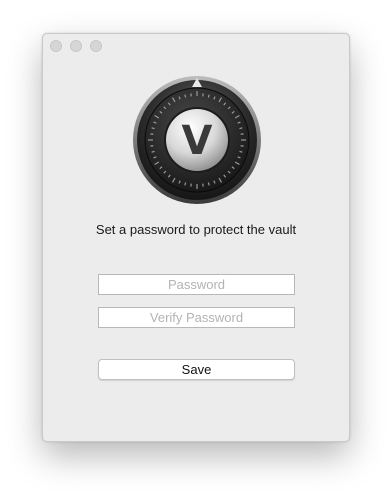  What do you see at coordinates (96, 46) in the screenshot?
I see `zoom-button` at bounding box center [96, 46].